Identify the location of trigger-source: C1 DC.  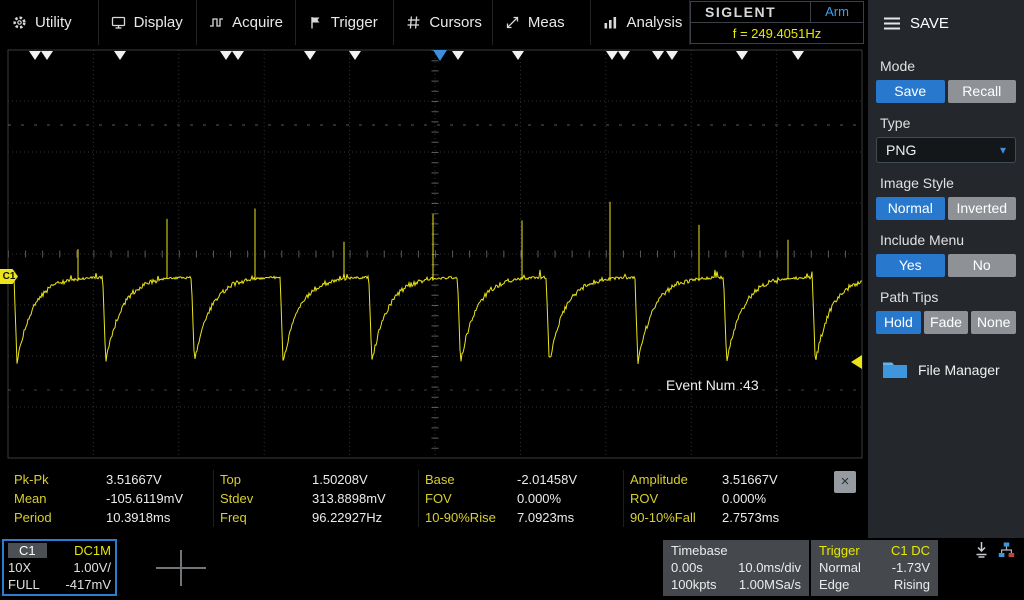
(910, 550).